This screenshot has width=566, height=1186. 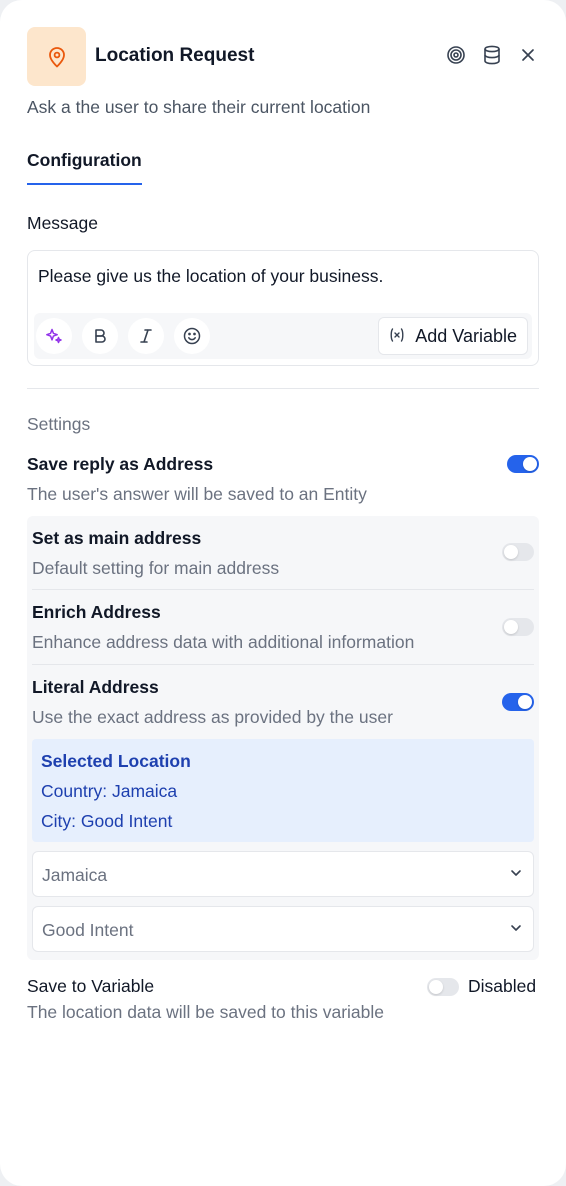 I want to click on selected-location-title: Selected Location, so click(x=116, y=761).